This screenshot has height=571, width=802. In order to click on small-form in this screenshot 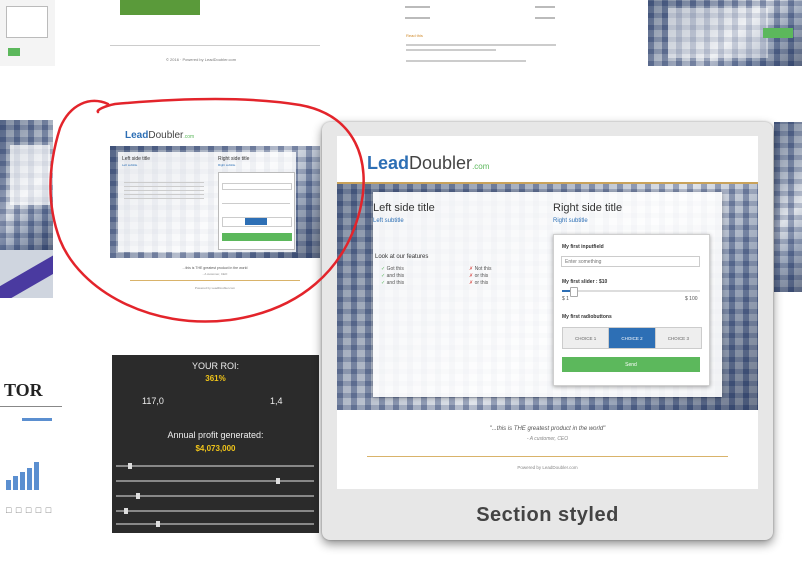, I will do `click(256, 211)`.